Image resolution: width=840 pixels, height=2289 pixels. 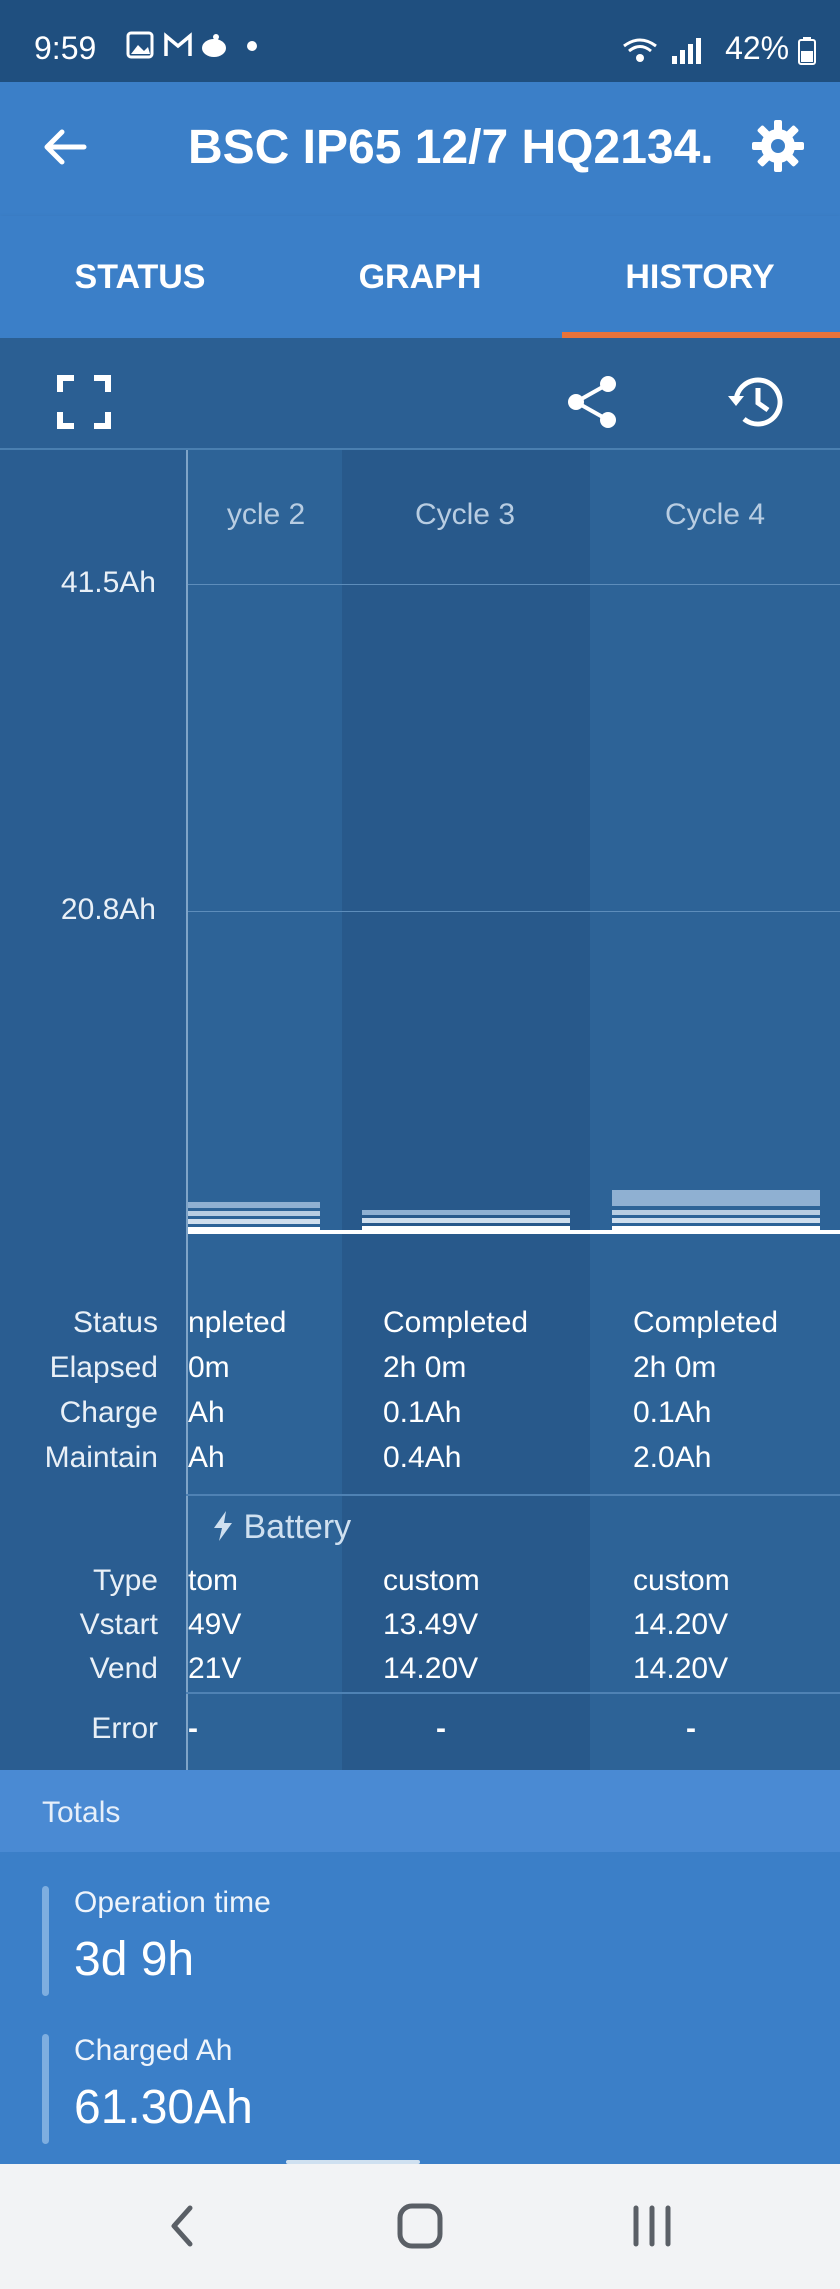 I want to click on cycle-label: Cycle 4, so click(x=715, y=514).